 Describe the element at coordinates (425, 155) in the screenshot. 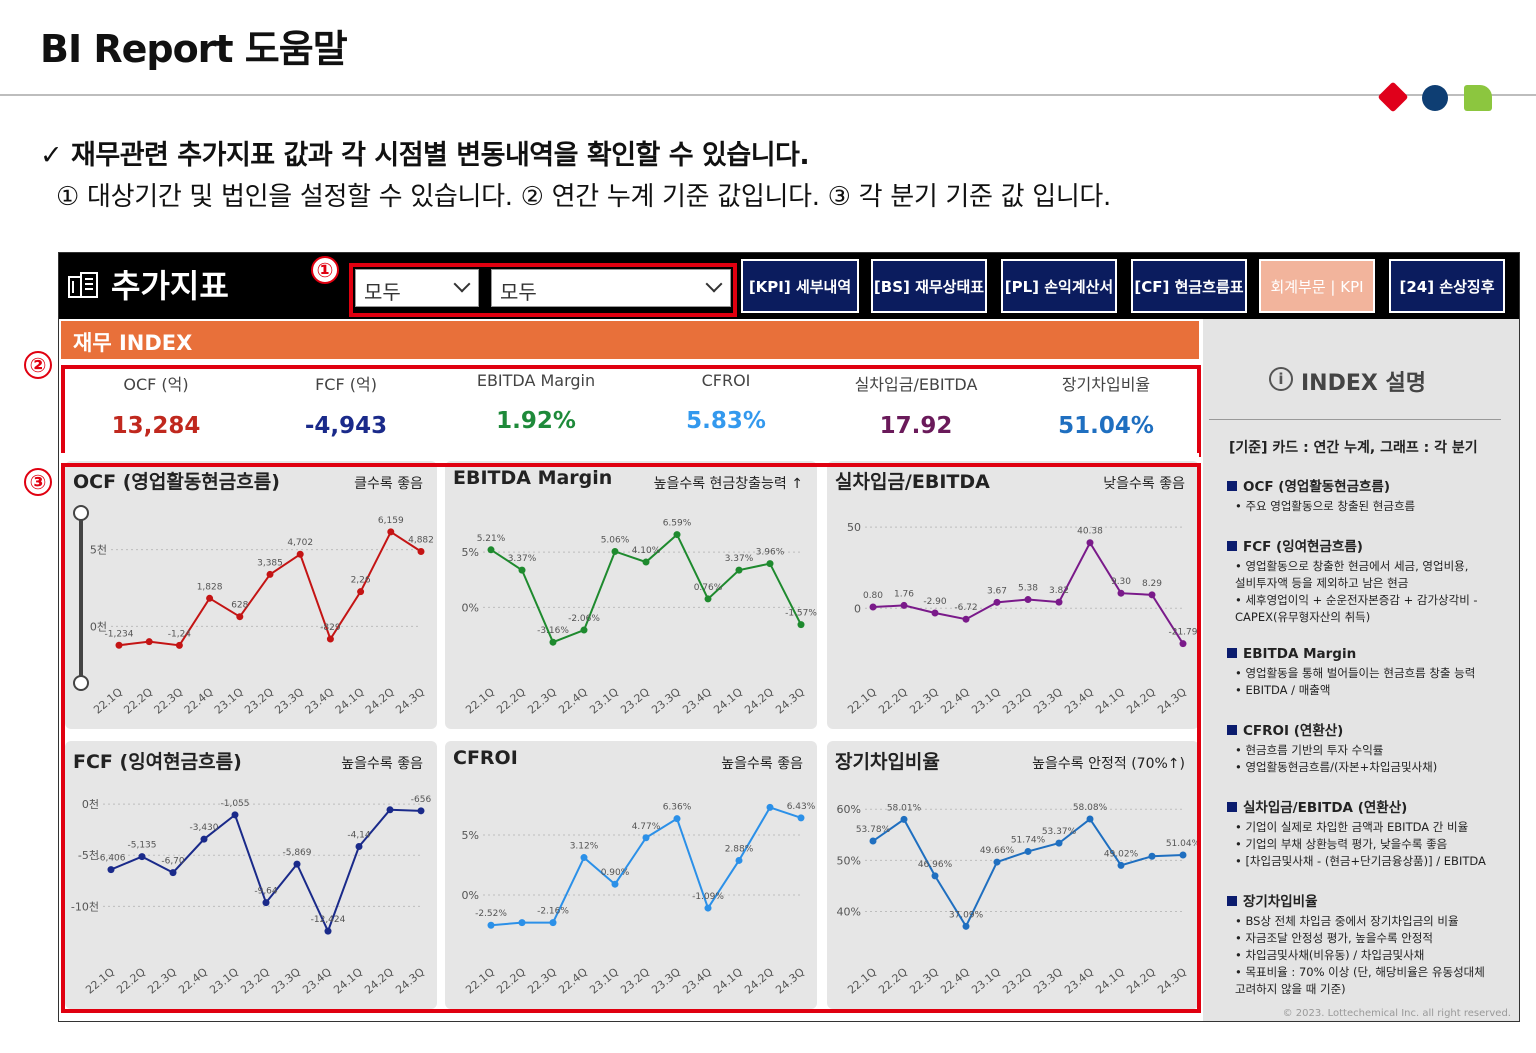

I see `description-headline: ✓ 재무관련 추가지표 값과 각 시점별 변동내역을 확인할 수 있습니다.` at that location.